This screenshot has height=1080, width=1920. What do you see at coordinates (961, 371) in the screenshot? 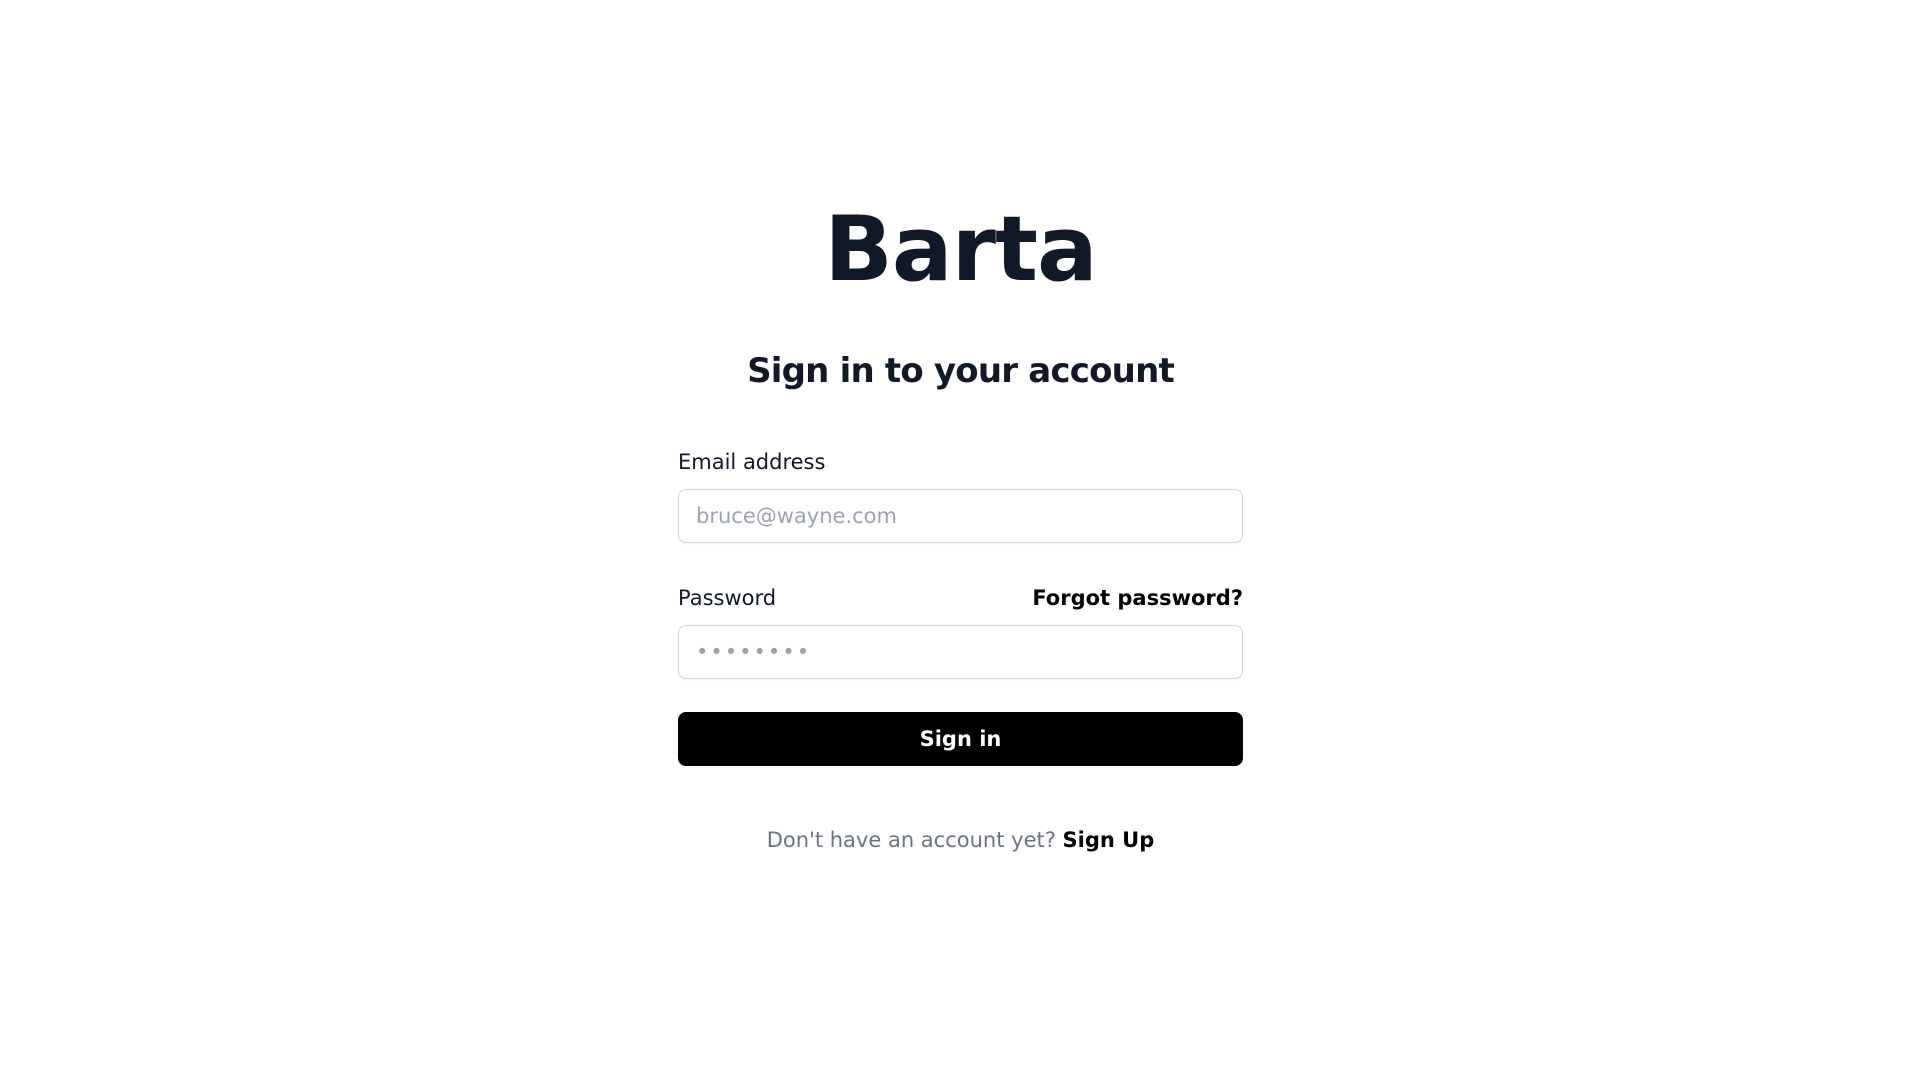
I see `page-title: Sign in to your account` at bounding box center [961, 371].